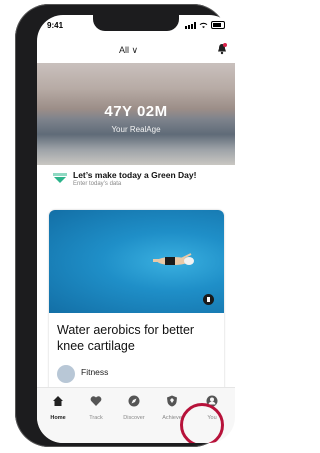 This screenshot has height=453, width=320. What do you see at coordinates (134, 418) in the screenshot?
I see `tab-discover-label: Discover` at bounding box center [134, 418].